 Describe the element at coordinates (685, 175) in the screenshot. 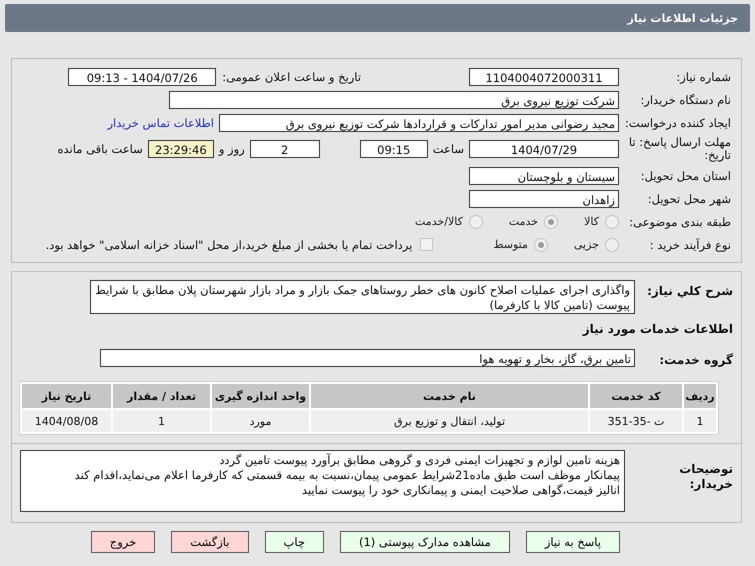

I see `field-label: استان محل تحویل:` at that location.